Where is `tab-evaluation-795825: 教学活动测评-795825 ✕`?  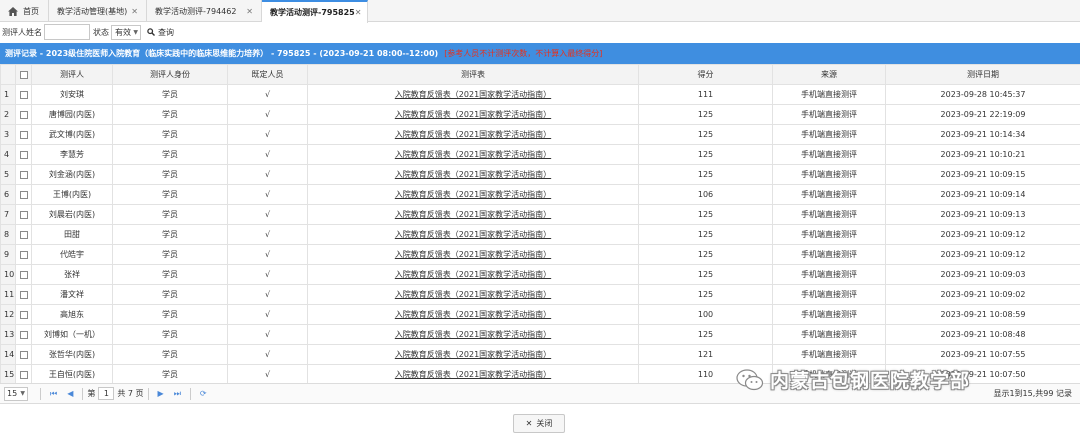
tab-evaluation-795825: 教学活动测评-795825 ✕ is located at coordinates (315, 11).